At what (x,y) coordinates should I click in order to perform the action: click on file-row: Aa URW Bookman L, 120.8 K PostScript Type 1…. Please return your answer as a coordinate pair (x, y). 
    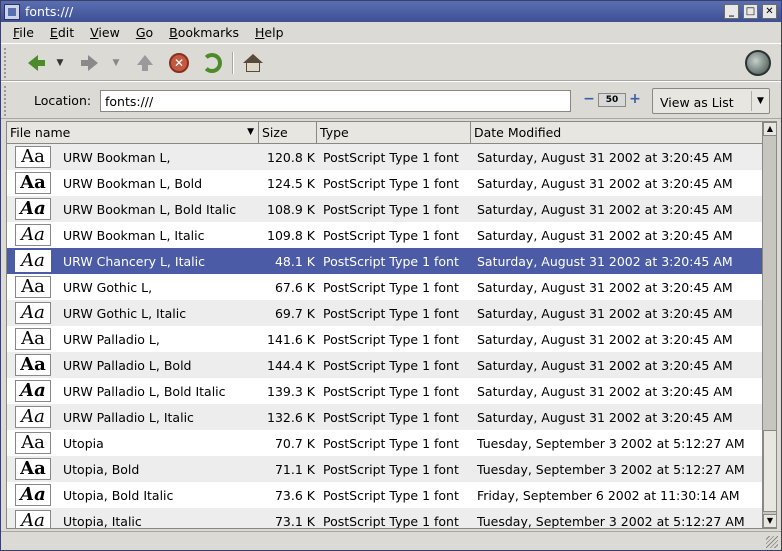
    Looking at the image, I should click on (384, 157).